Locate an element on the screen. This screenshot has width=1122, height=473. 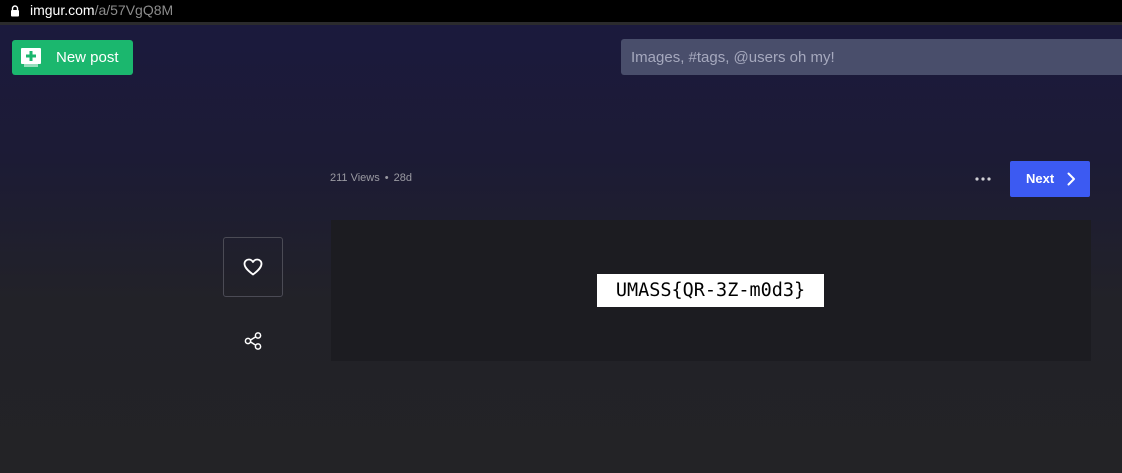
share-icon is located at coordinates (253, 341).